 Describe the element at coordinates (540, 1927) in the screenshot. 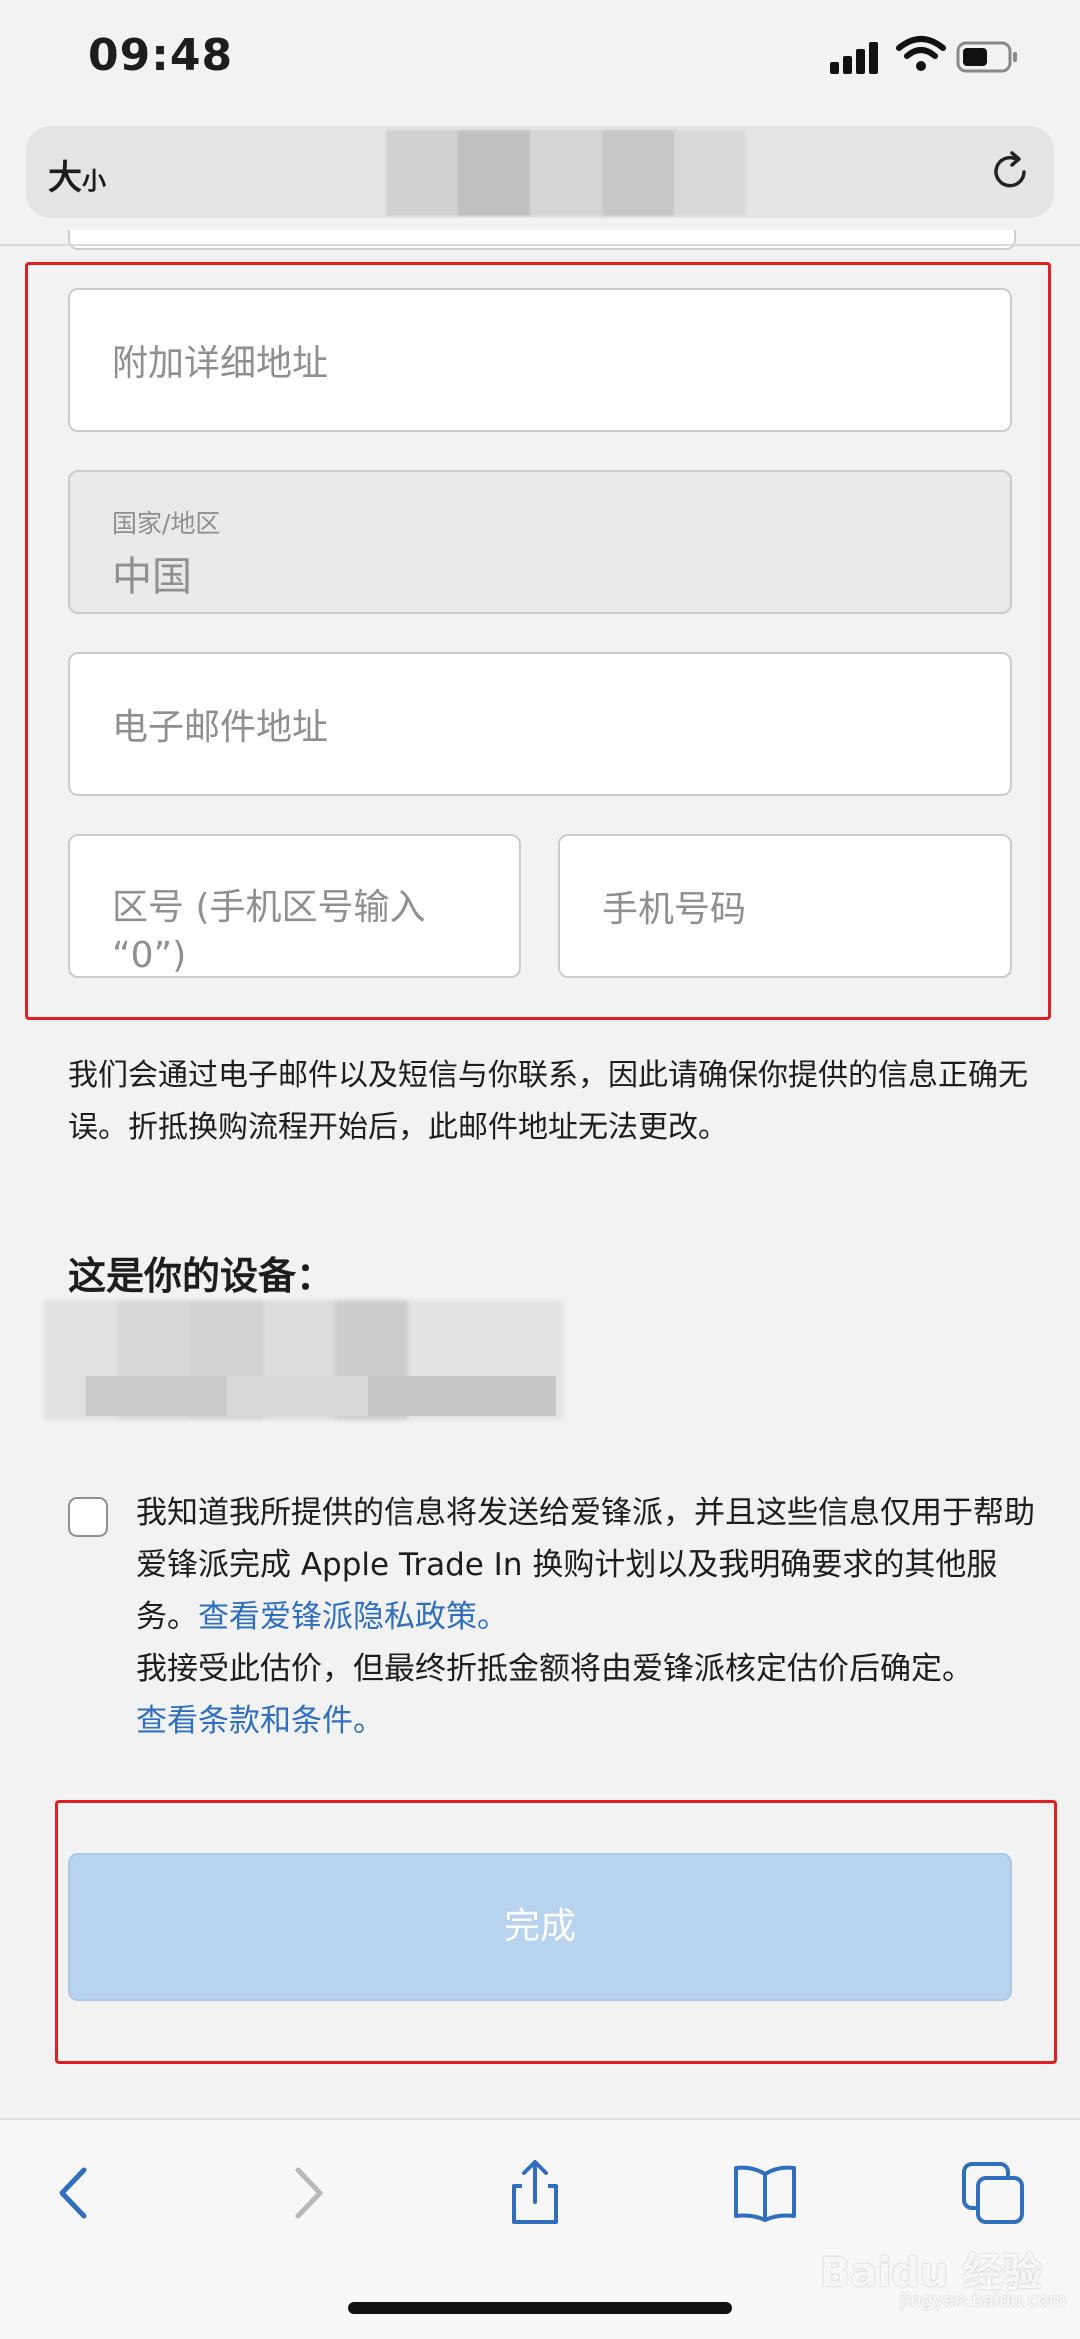

I see `done-button: 完成` at that location.